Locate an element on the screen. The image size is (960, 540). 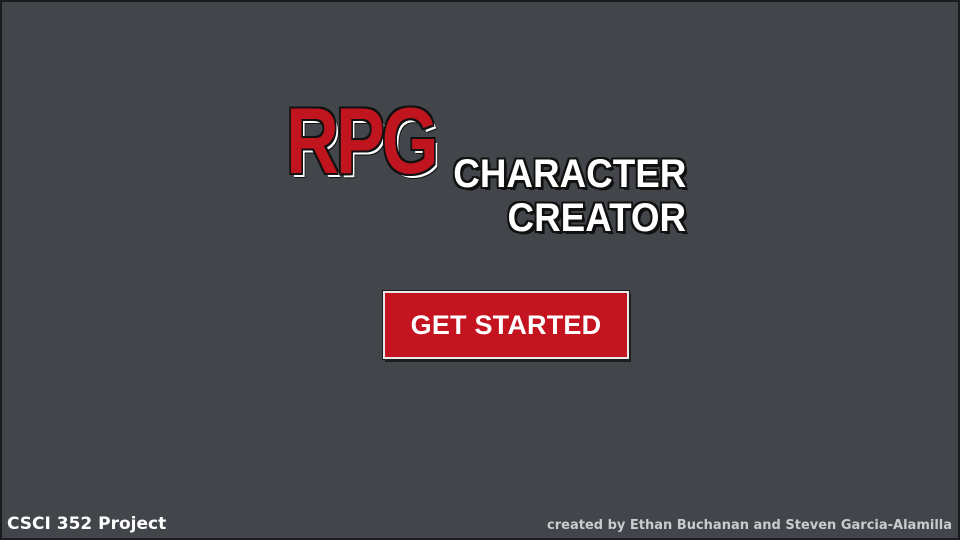
get-started-button: GET STARTED is located at coordinates (506, 325).